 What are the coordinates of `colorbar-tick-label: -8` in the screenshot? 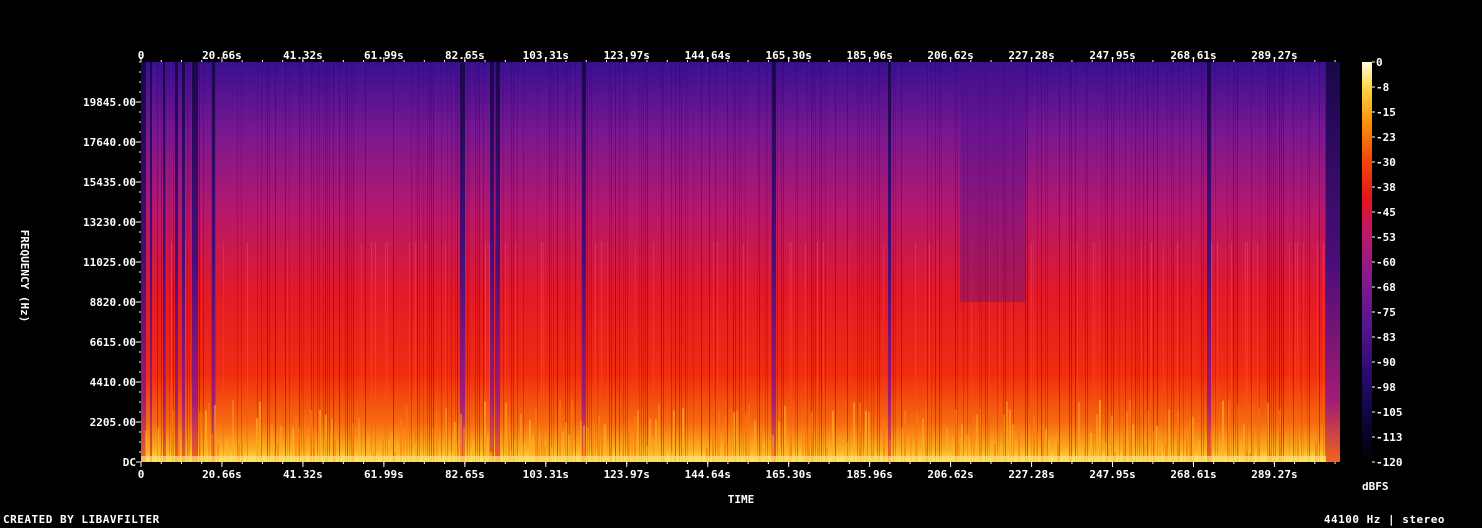 It's located at (1382, 87).